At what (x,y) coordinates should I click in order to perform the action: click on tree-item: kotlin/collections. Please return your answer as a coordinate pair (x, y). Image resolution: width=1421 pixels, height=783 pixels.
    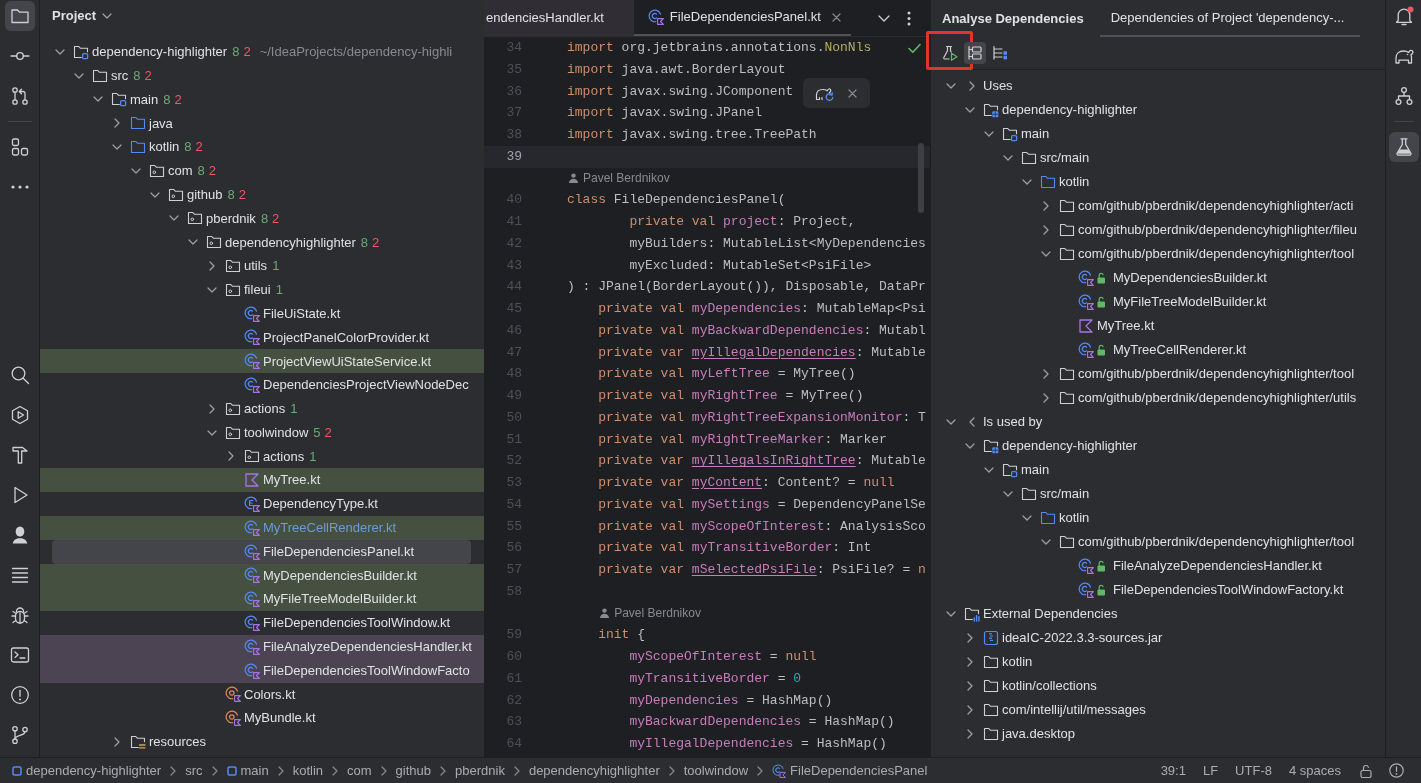
    Looking at the image, I should click on (1158, 686).